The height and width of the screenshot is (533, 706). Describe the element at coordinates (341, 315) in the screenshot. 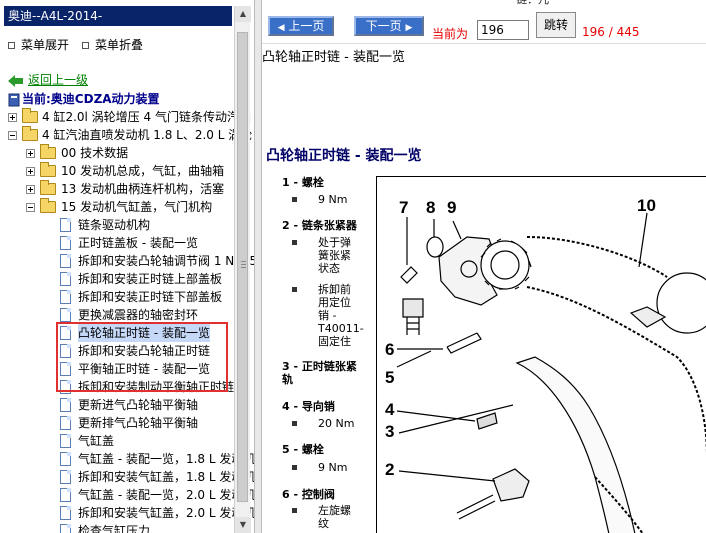

I see `legend-sub: 拆卸前 用定位 销 - T40011- 固定住` at that location.